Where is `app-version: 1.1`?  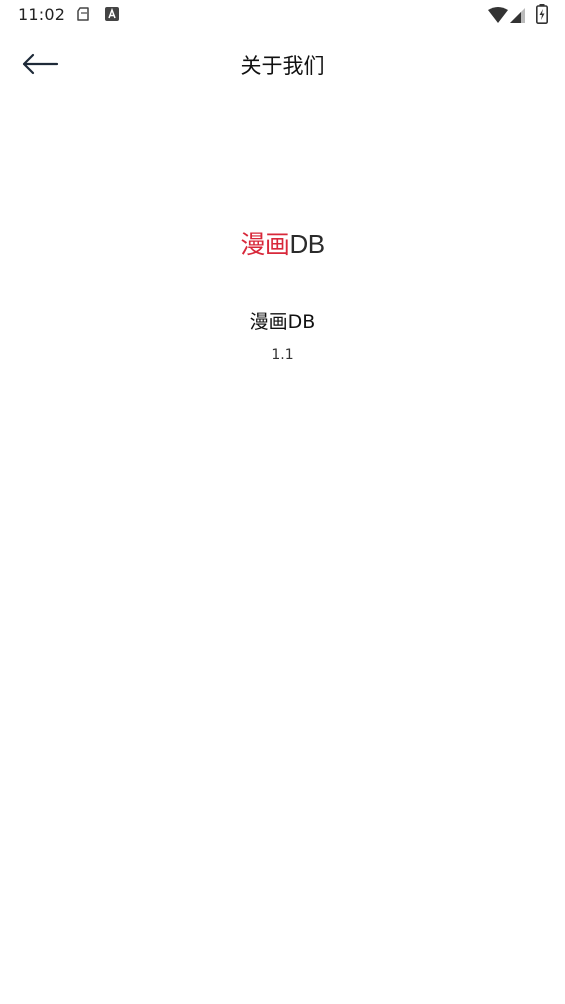
app-version: 1.1 is located at coordinates (282, 355).